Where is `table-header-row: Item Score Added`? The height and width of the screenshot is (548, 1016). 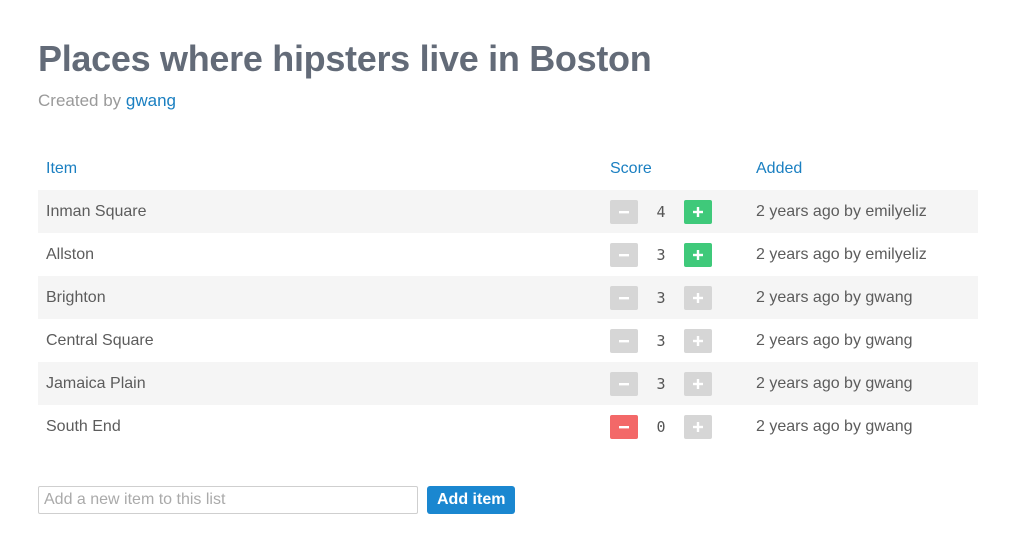
table-header-row: Item Score Added is located at coordinates (508, 169).